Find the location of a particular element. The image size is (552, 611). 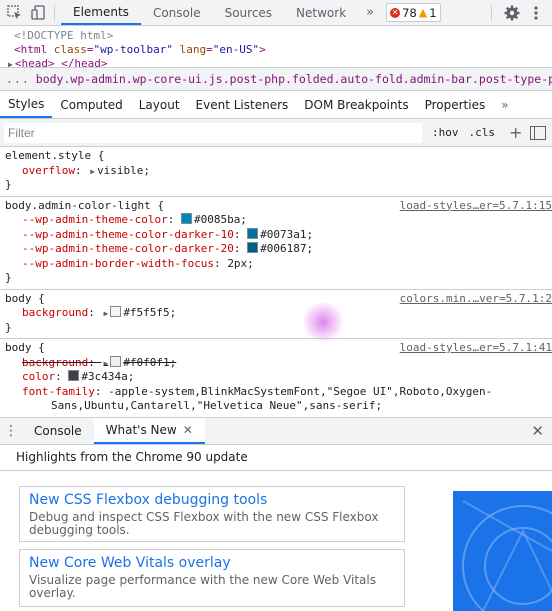

tab-layout: Layout is located at coordinates (159, 104).